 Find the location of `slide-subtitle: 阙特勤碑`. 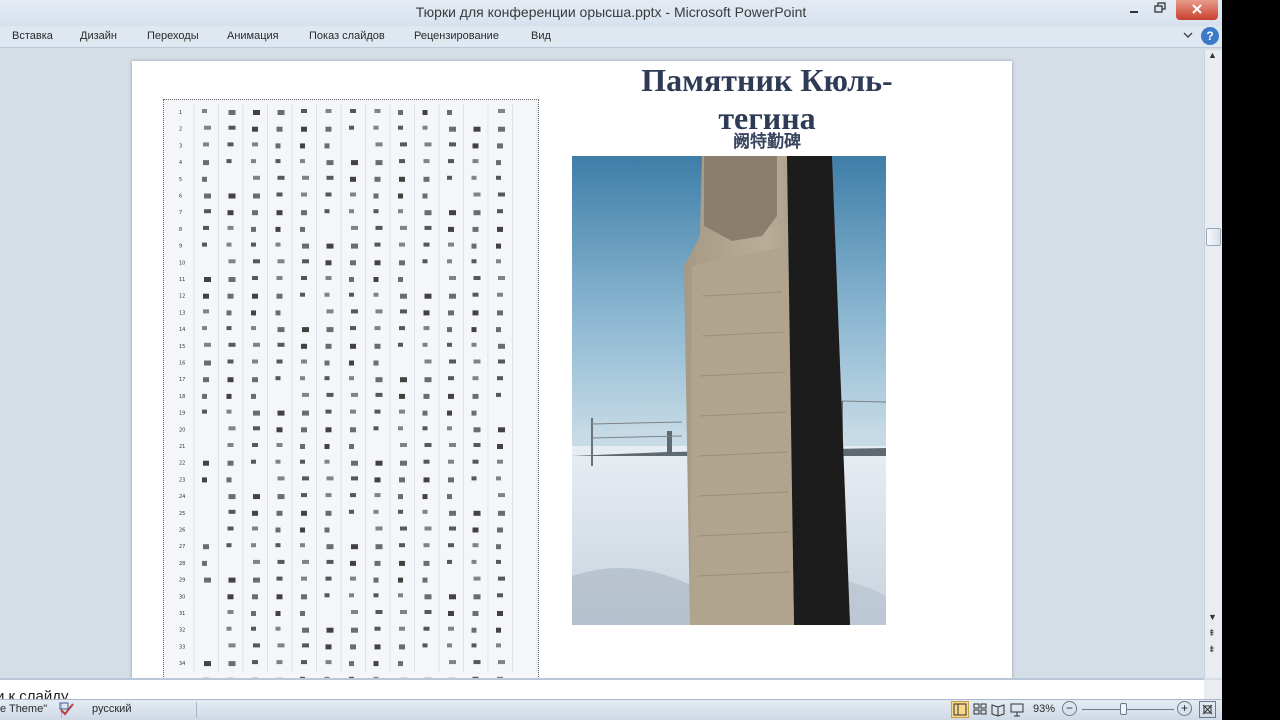

slide-subtitle: 阙特勤碑 is located at coordinates (767, 139).